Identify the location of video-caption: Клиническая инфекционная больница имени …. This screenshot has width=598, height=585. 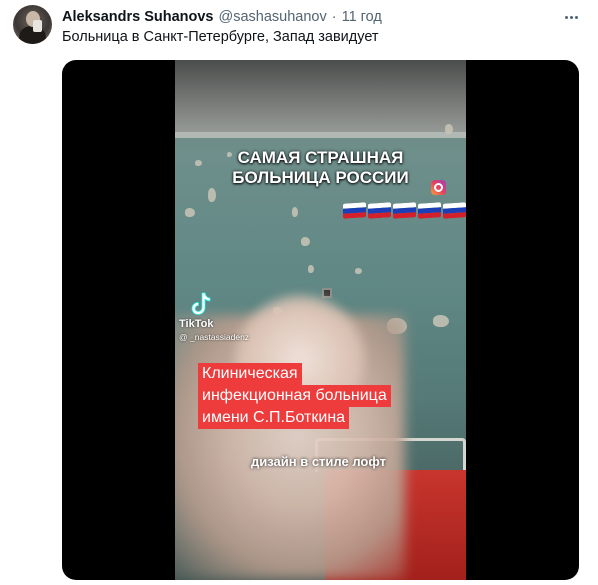
(294, 396).